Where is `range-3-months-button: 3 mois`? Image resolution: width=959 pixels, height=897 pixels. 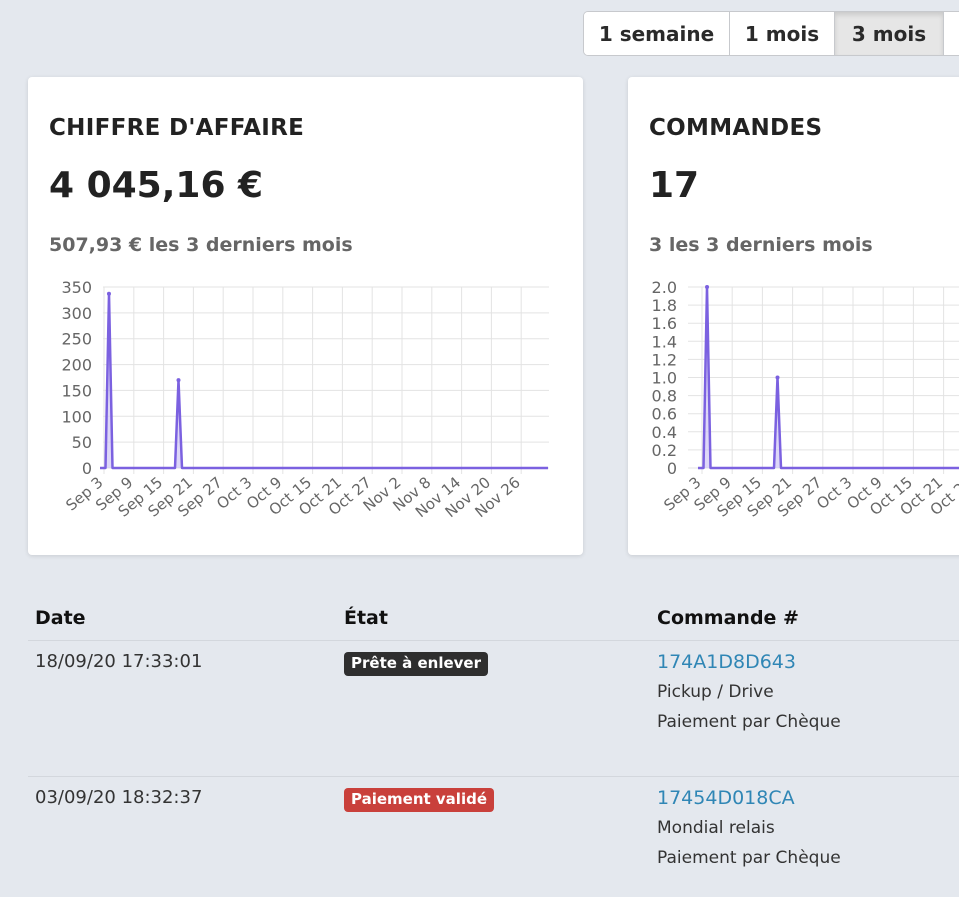
range-3-months-button: 3 mois is located at coordinates (889, 33).